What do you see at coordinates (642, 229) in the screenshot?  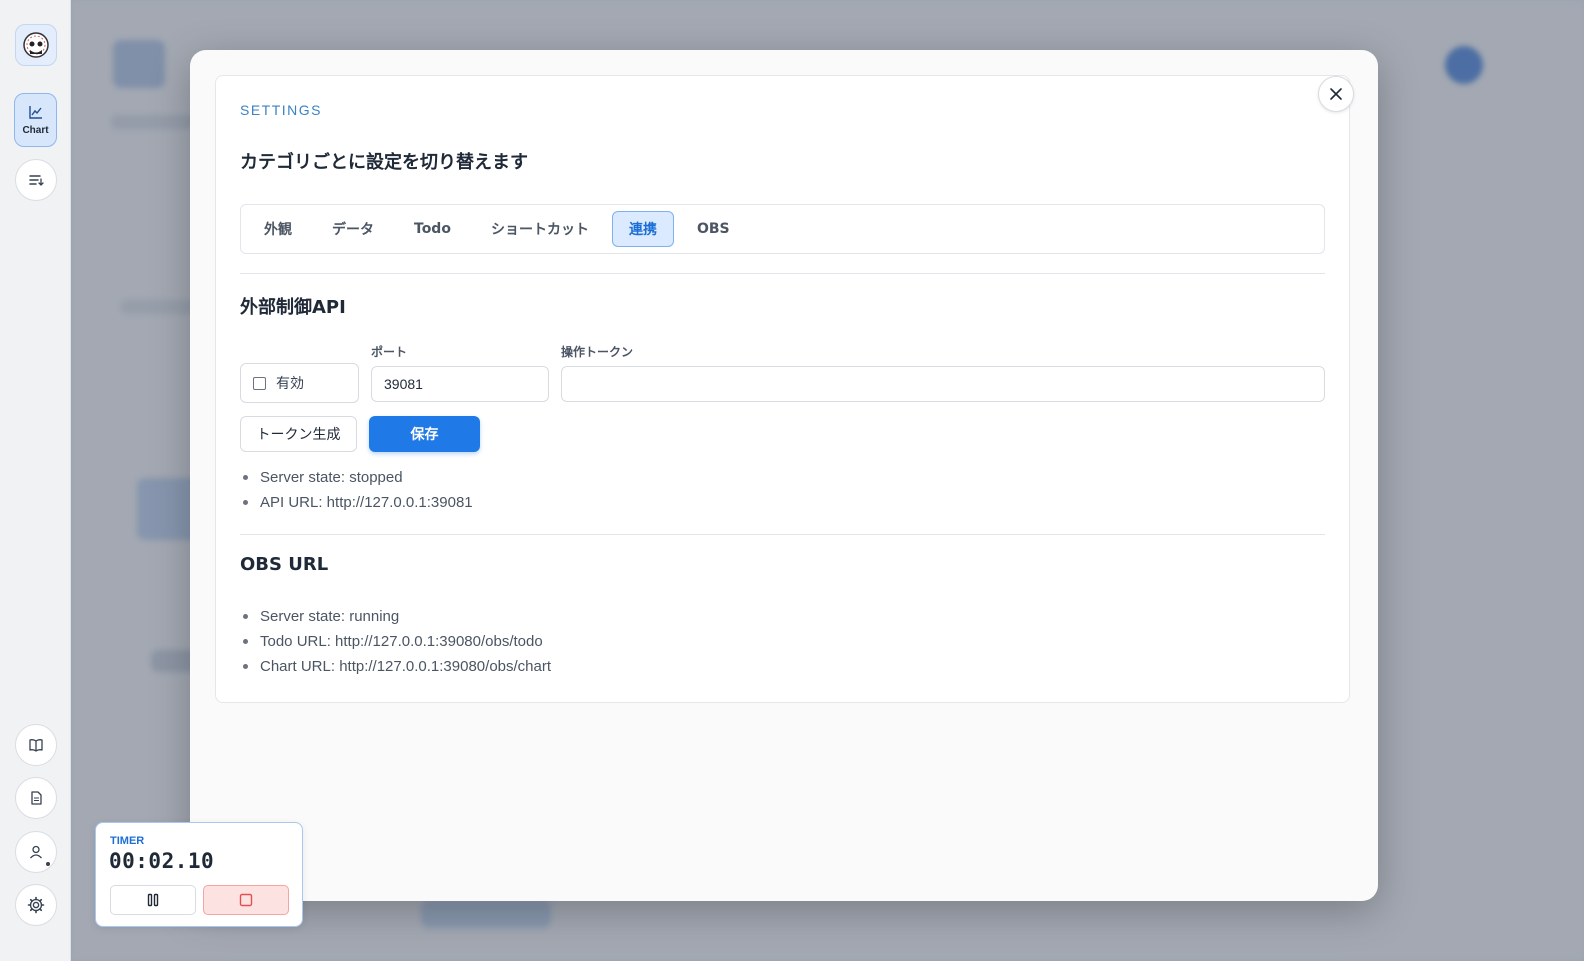 I see `tab-integration: 連携` at bounding box center [642, 229].